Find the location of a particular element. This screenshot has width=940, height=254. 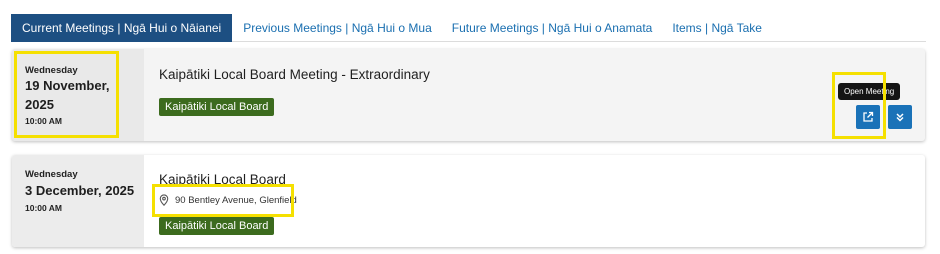

double-chevron-down-icon is located at coordinates (900, 117).